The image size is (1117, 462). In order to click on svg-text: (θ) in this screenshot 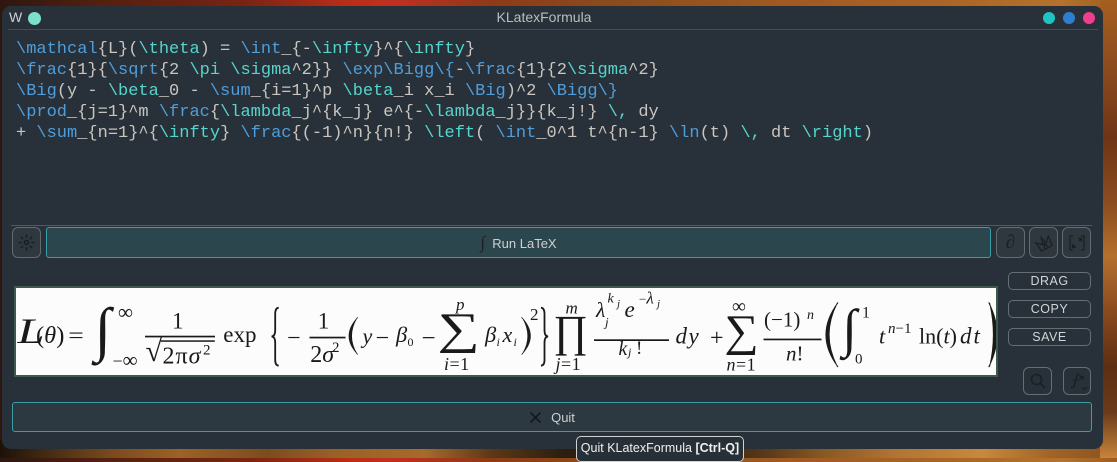, I will do `click(50, 335)`.